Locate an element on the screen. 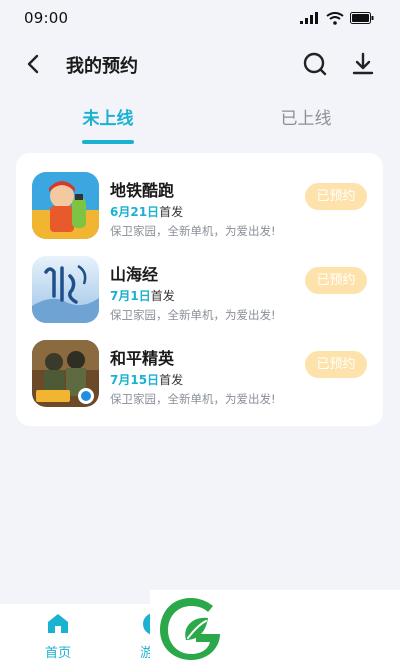 This screenshot has height=666, width=400. nav-home-label: 首页 is located at coordinates (57, 653).